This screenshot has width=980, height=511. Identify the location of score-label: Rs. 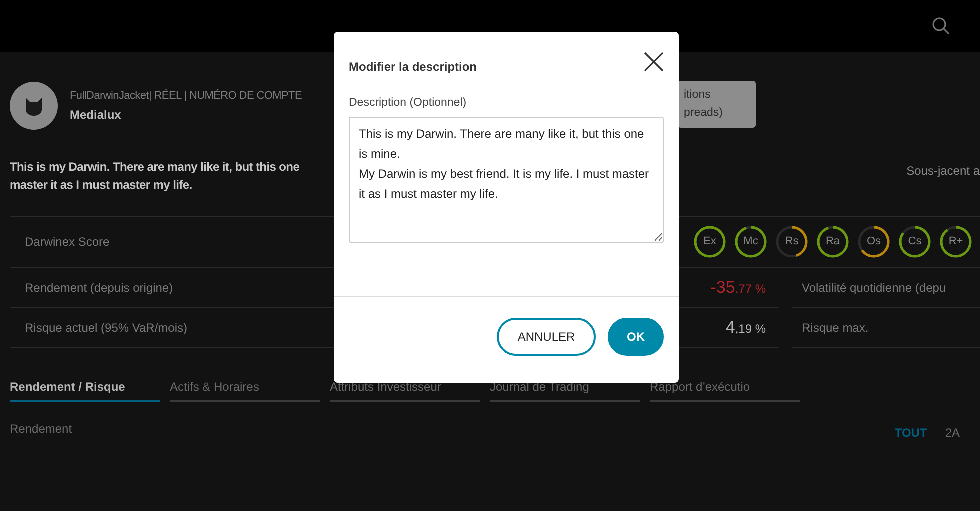
(792, 242).